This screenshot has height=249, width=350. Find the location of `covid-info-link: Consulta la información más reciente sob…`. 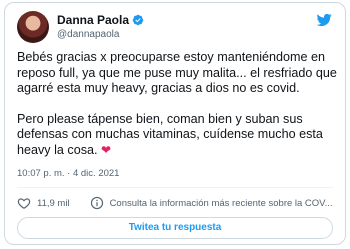

covid-info-link: Consulta la información más reciente sob… is located at coordinates (211, 203).